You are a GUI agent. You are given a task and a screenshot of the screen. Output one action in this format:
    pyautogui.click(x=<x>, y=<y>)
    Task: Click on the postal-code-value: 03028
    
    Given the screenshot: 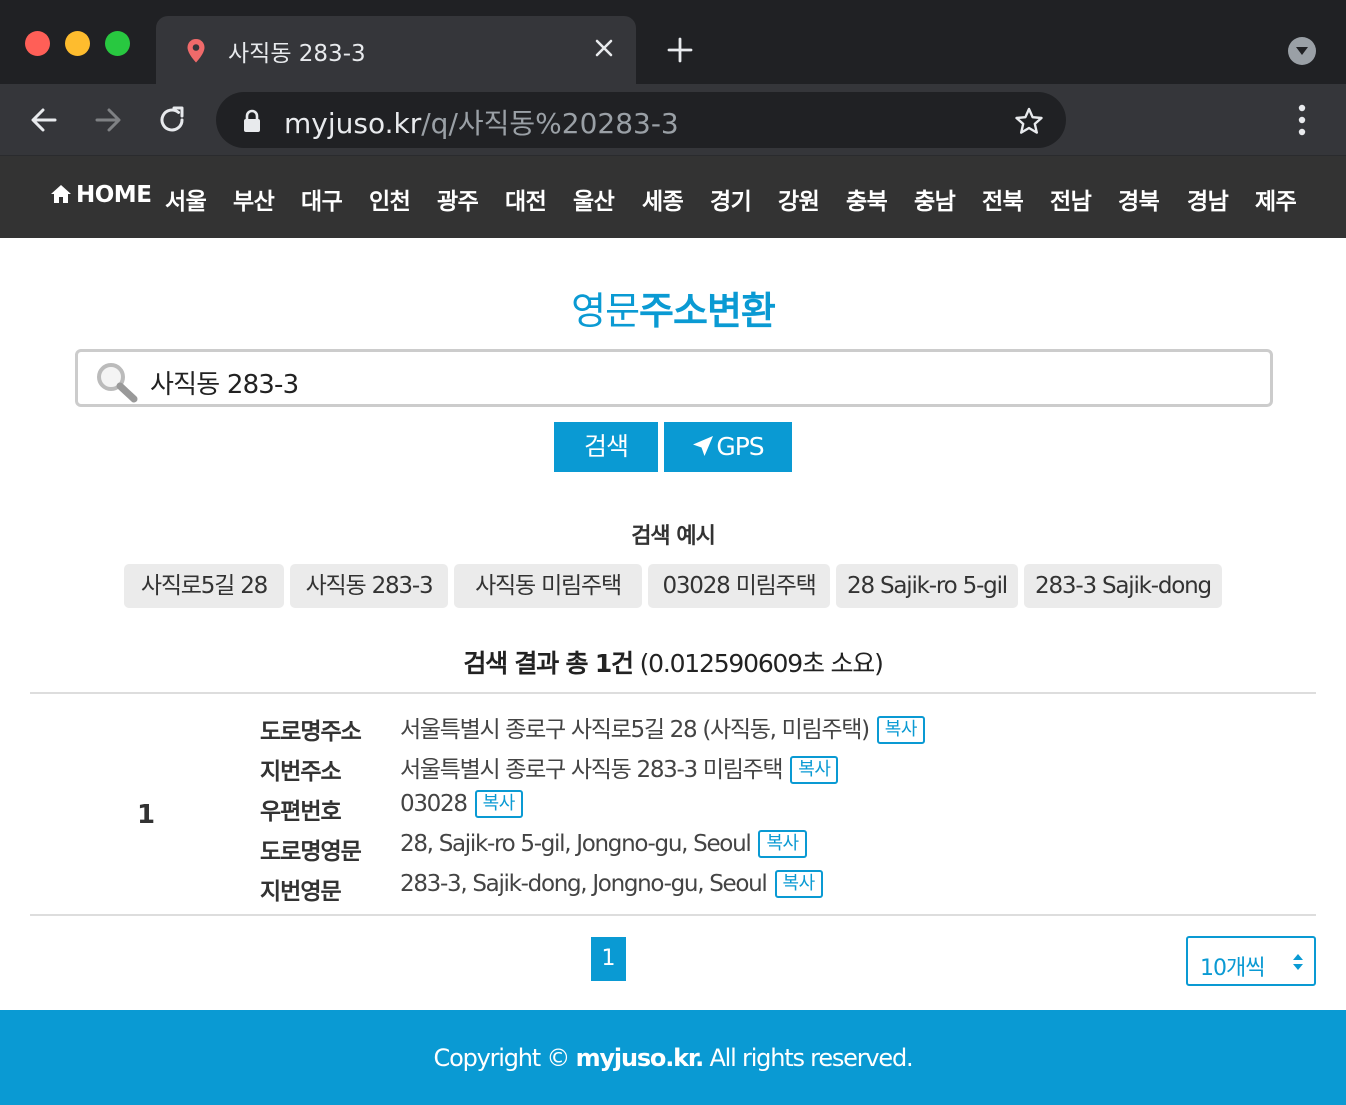 What is the action you would take?
    pyautogui.click(x=434, y=804)
    